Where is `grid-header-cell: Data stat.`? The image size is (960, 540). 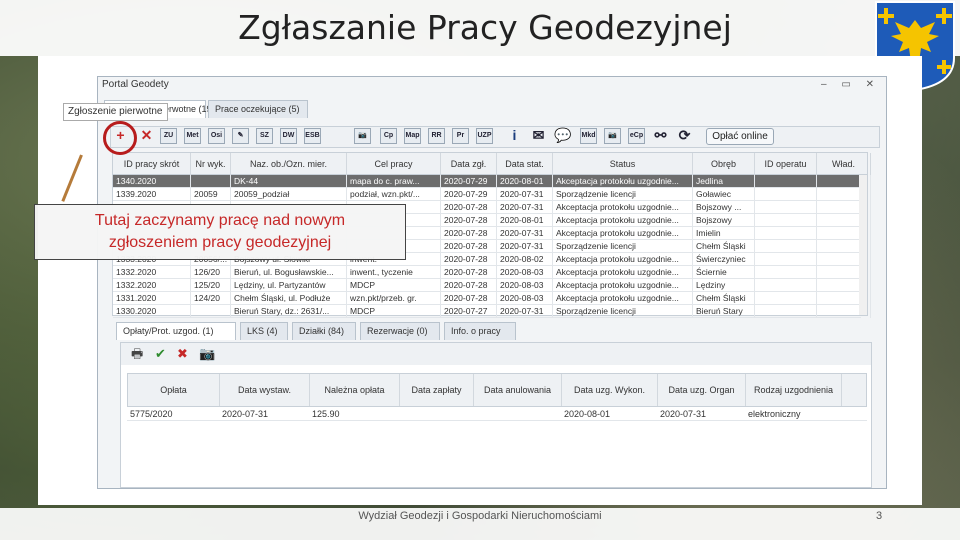 grid-header-cell: Data stat. is located at coordinates (525, 164).